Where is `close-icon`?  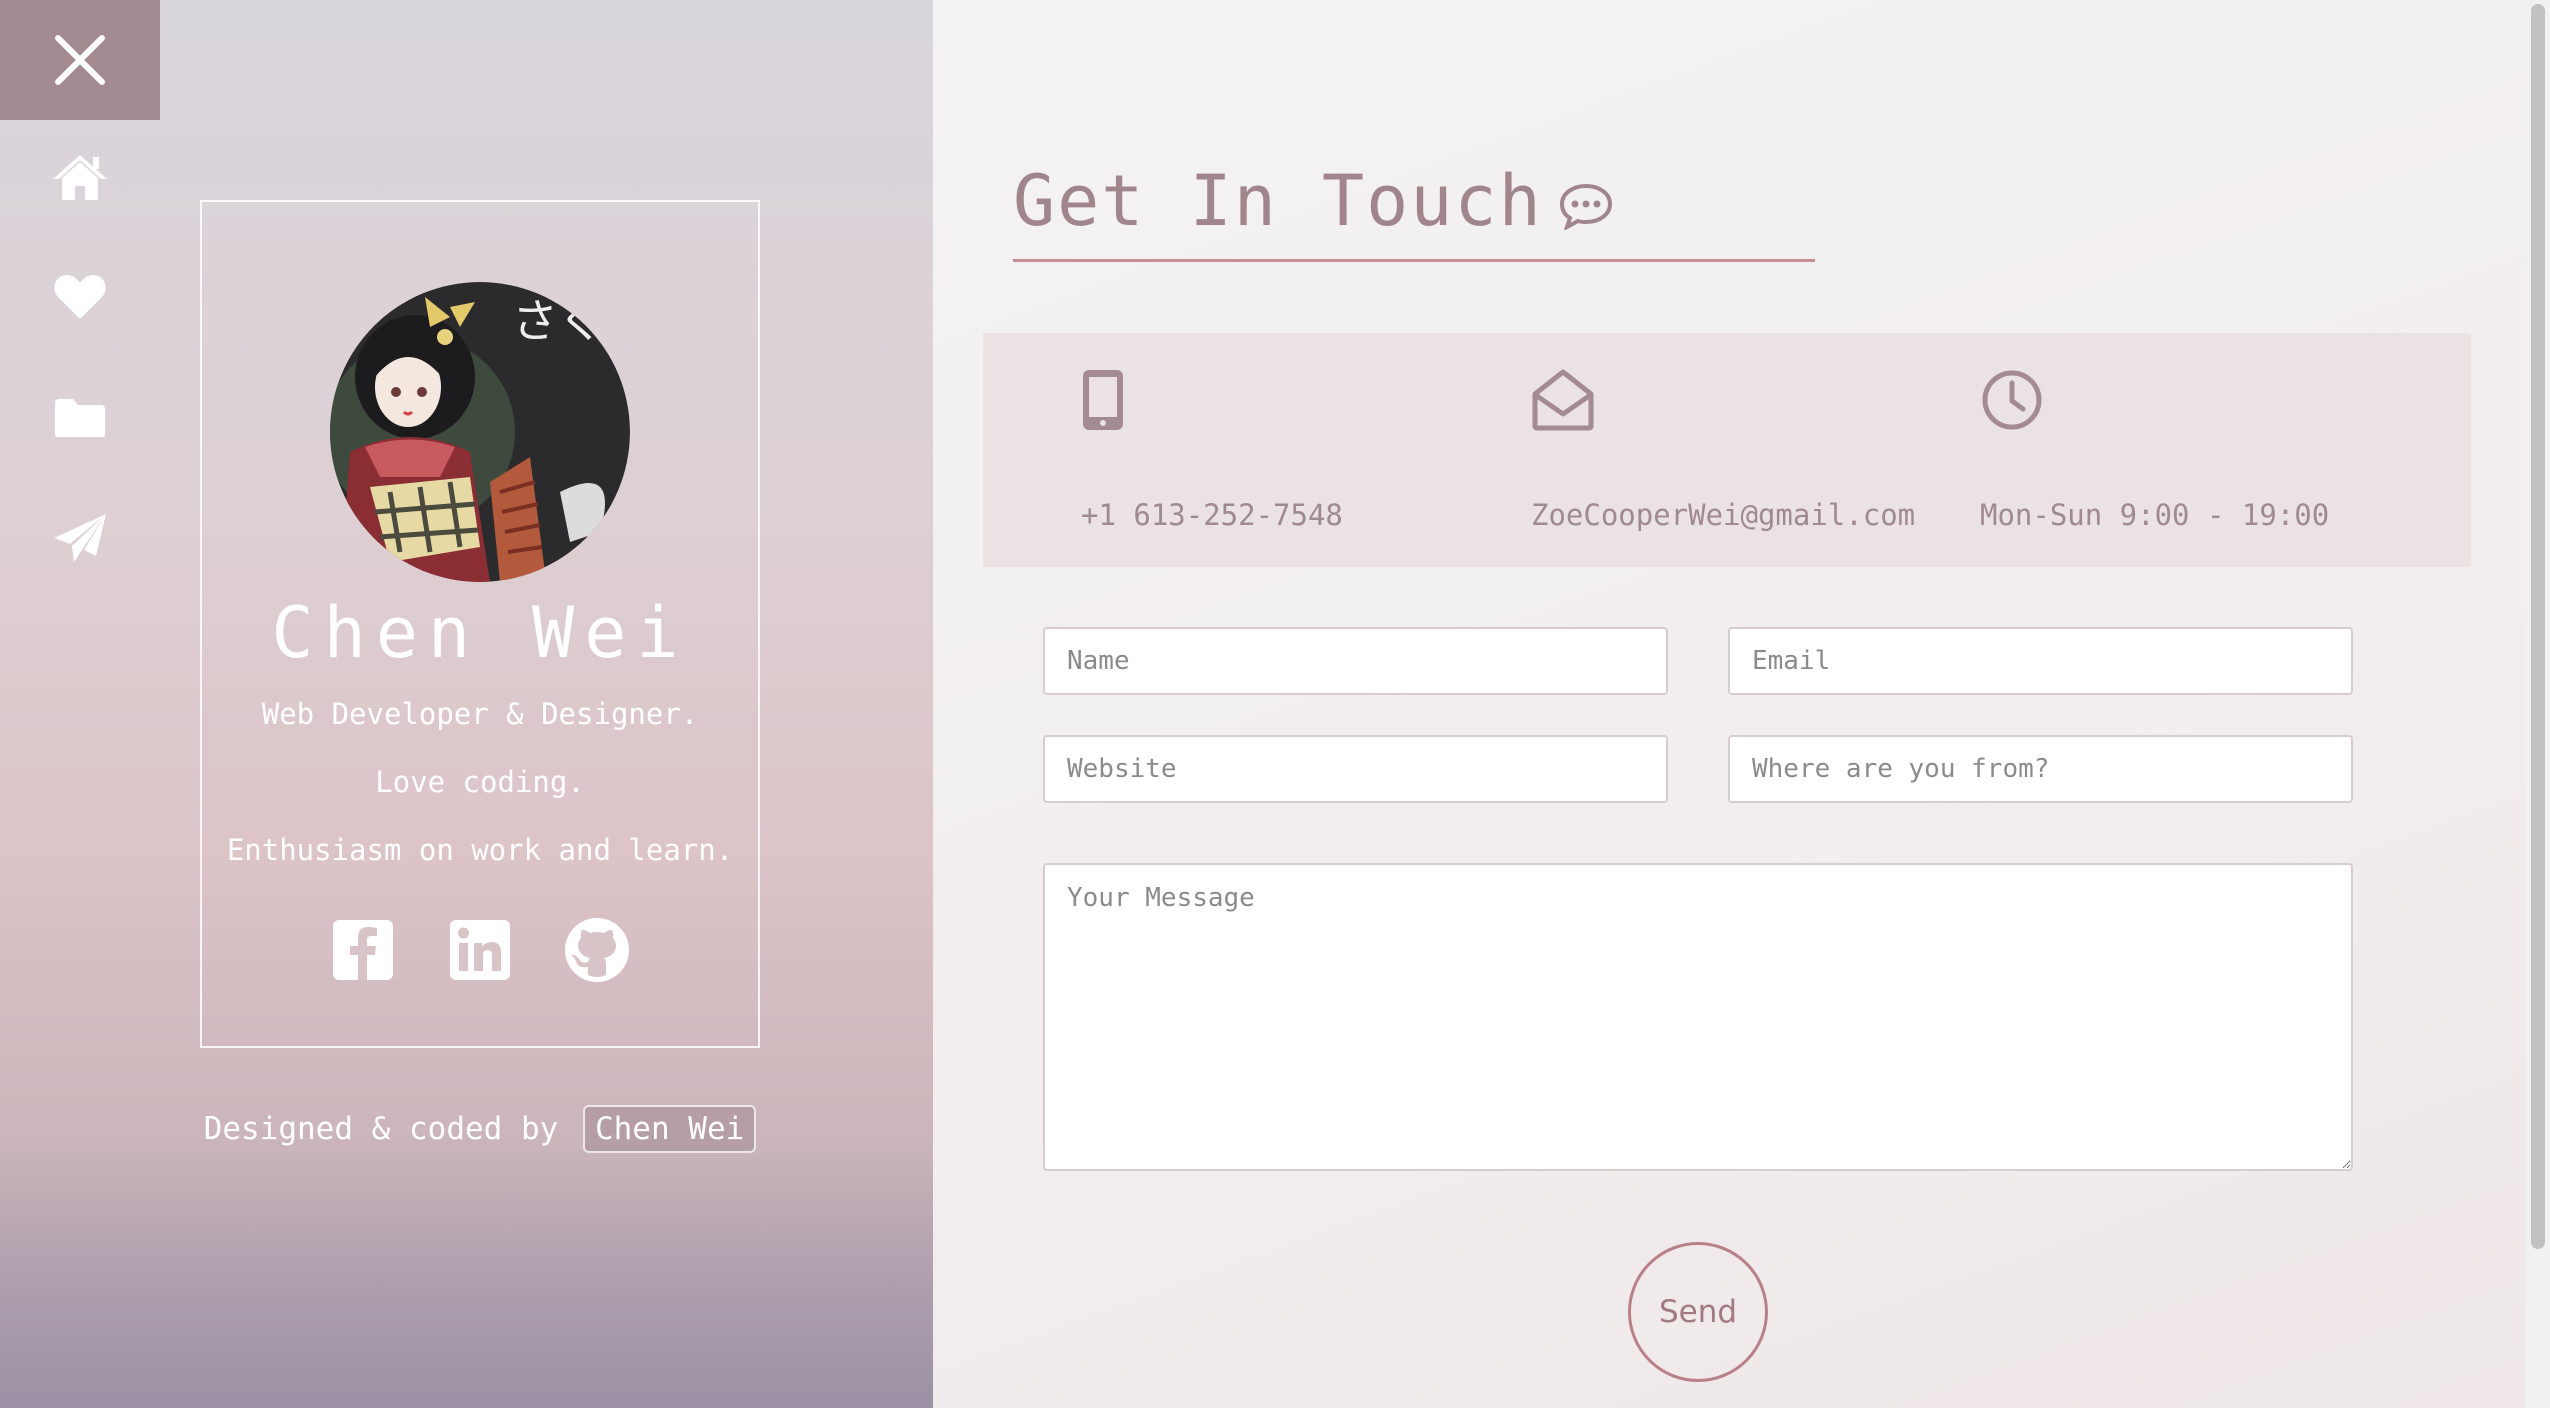 close-icon is located at coordinates (80, 60).